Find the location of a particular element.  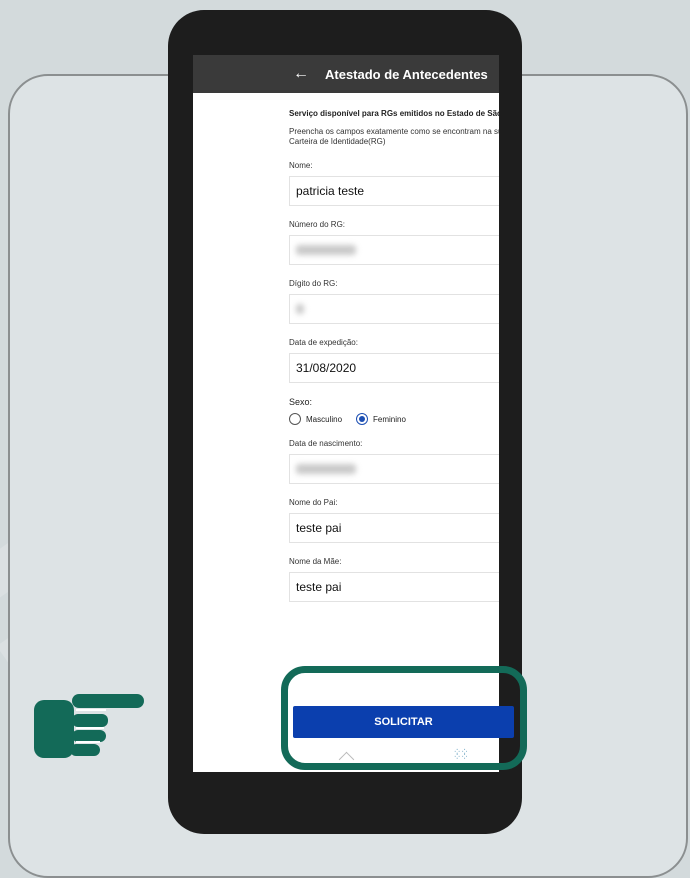

mae-label: Nome da Mãe: is located at coordinates (315, 561).